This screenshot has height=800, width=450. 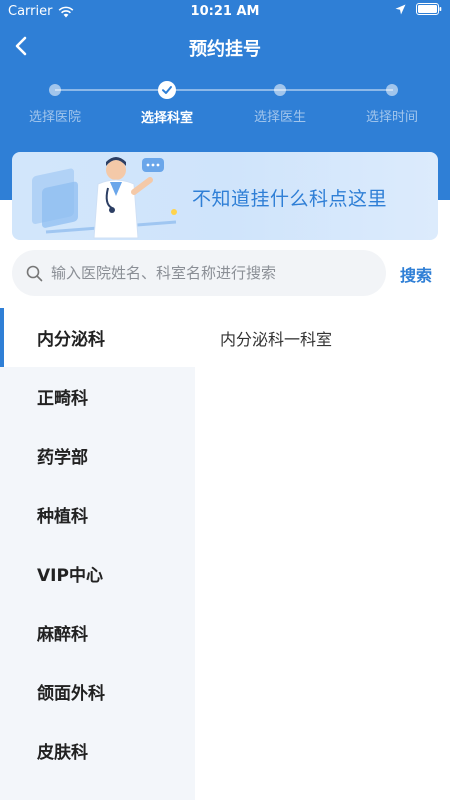 What do you see at coordinates (392, 102) in the screenshot?
I see `step-select-time: 选择时间` at bounding box center [392, 102].